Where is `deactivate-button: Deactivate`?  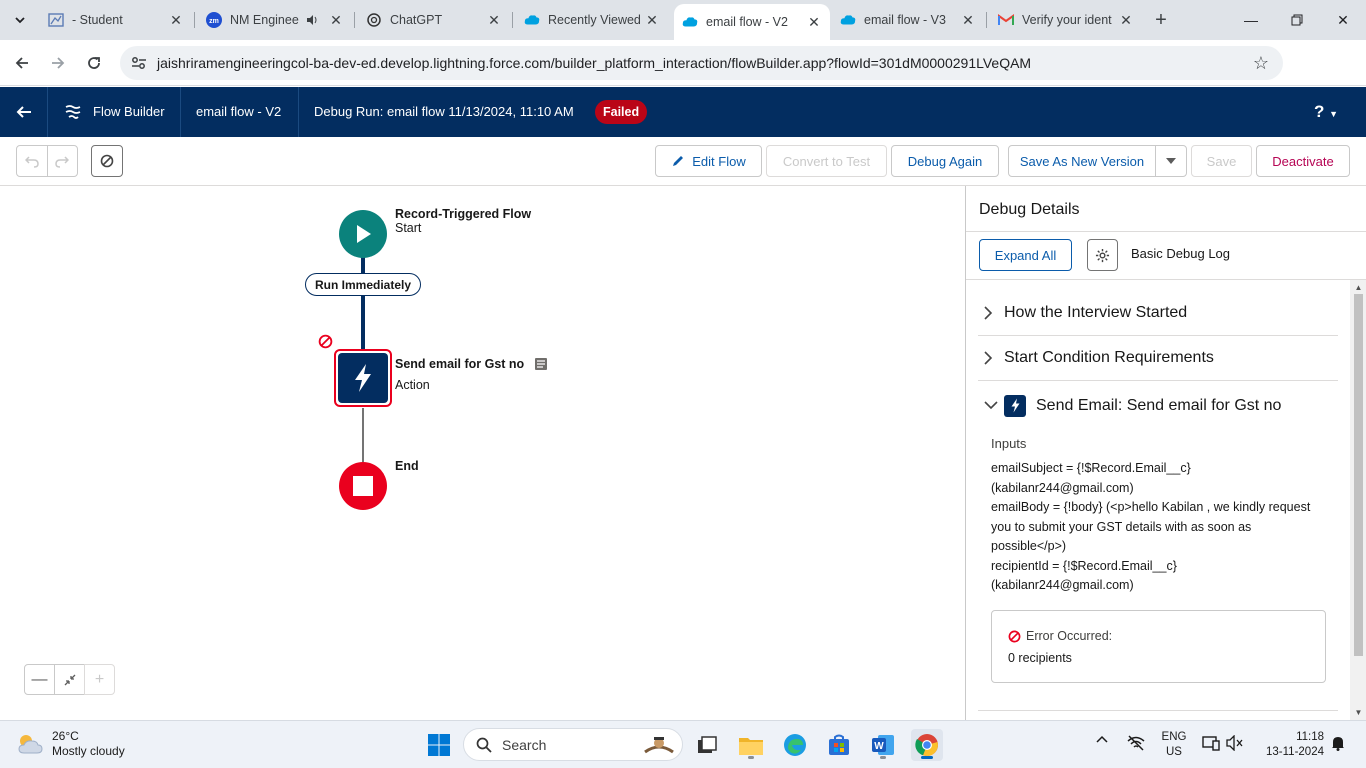 deactivate-button: Deactivate is located at coordinates (1303, 161).